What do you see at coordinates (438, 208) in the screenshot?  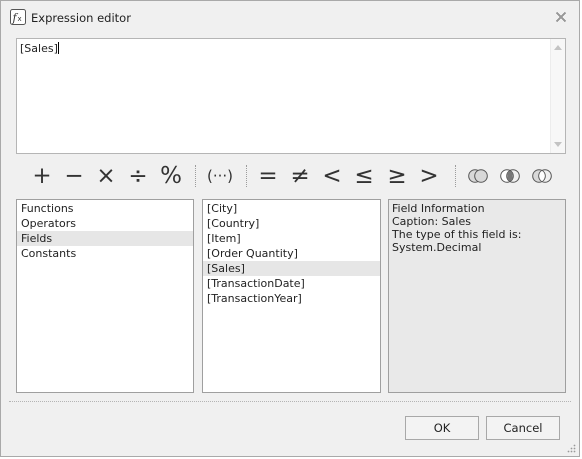 I see `info-line: Field Information` at bounding box center [438, 208].